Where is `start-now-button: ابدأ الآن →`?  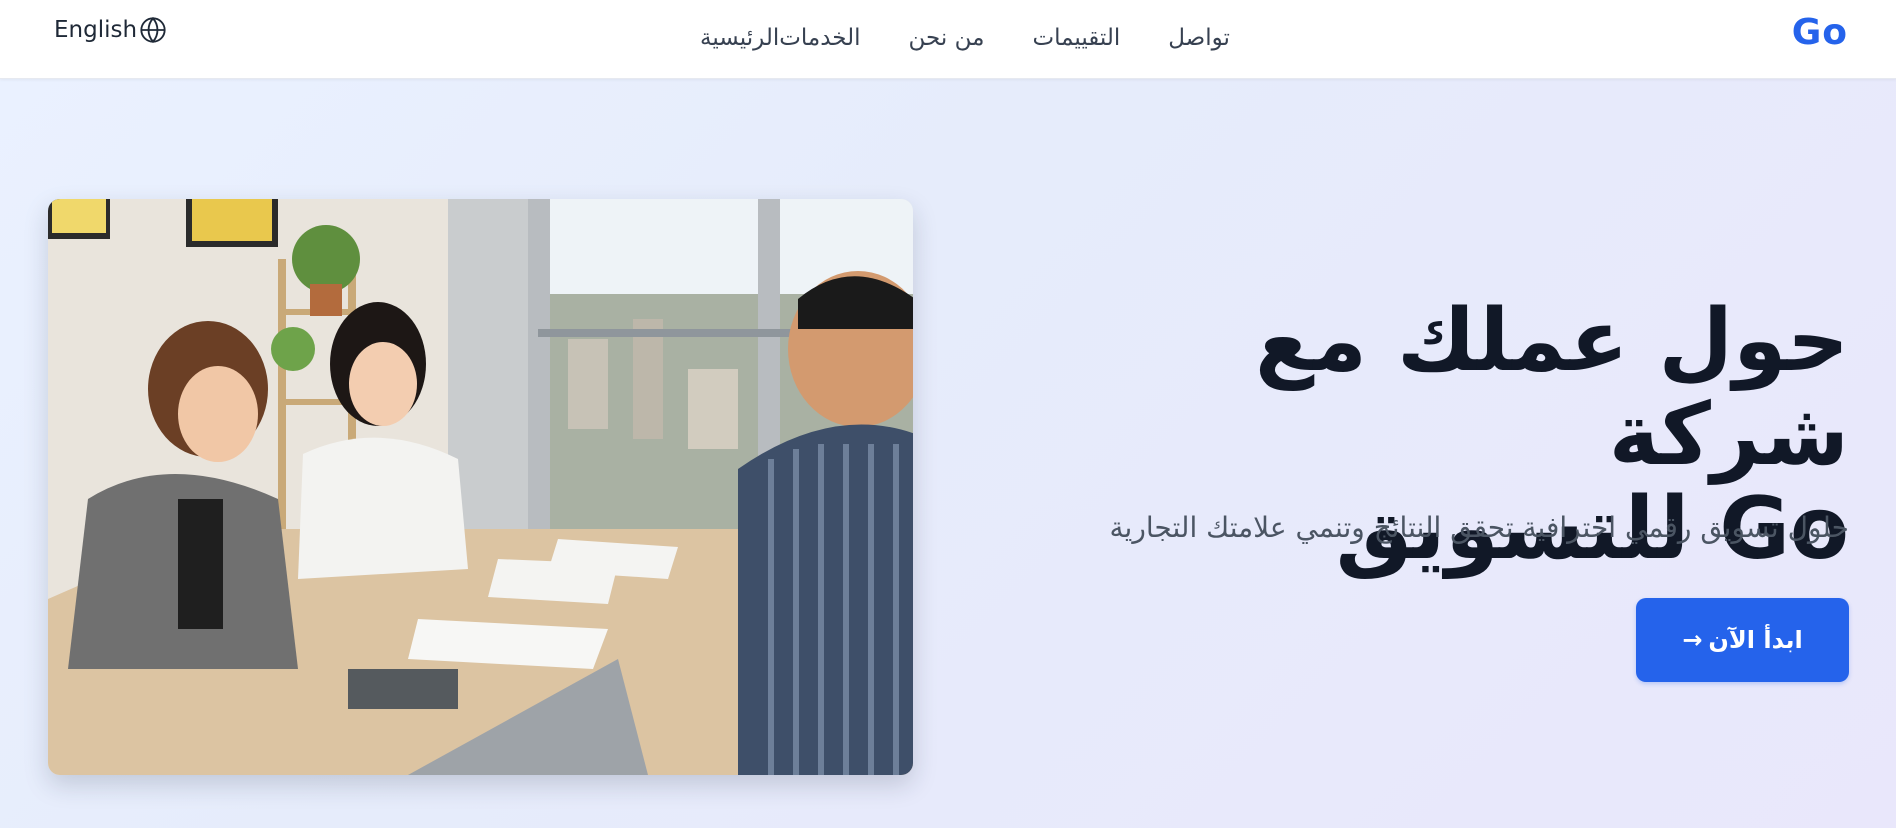
start-now-button: ابدأ الآن → is located at coordinates (1742, 640).